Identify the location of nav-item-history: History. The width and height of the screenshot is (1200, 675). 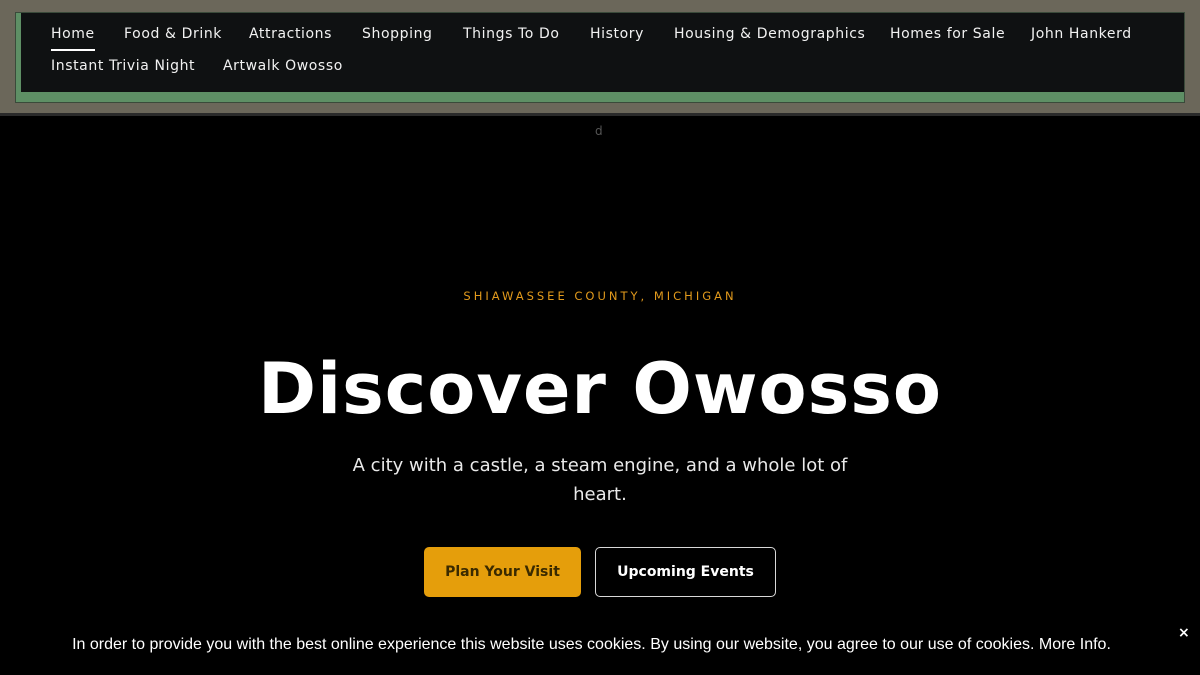
(617, 34).